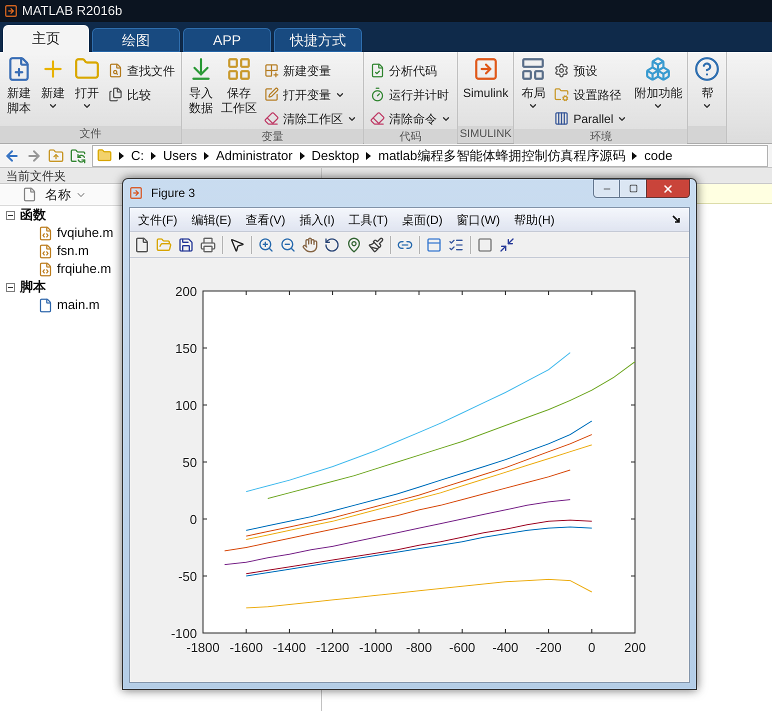 The width and height of the screenshot is (772, 711). What do you see at coordinates (186, 348) in the screenshot?
I see `tick-label: 150` at bounding box center [186, 348].